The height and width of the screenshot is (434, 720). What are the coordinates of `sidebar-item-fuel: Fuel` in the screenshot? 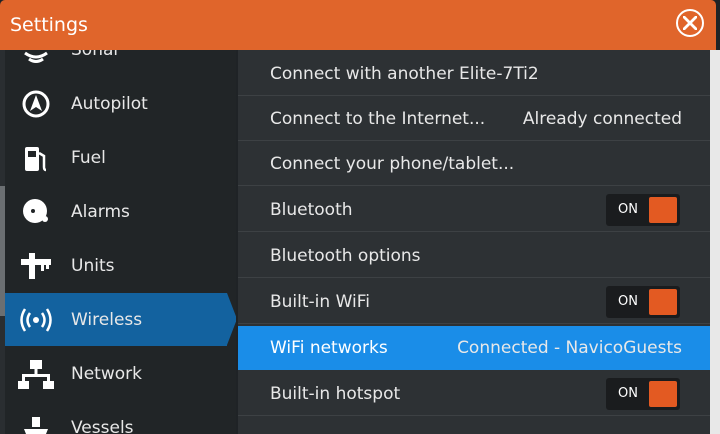 It's located at (116, 157).